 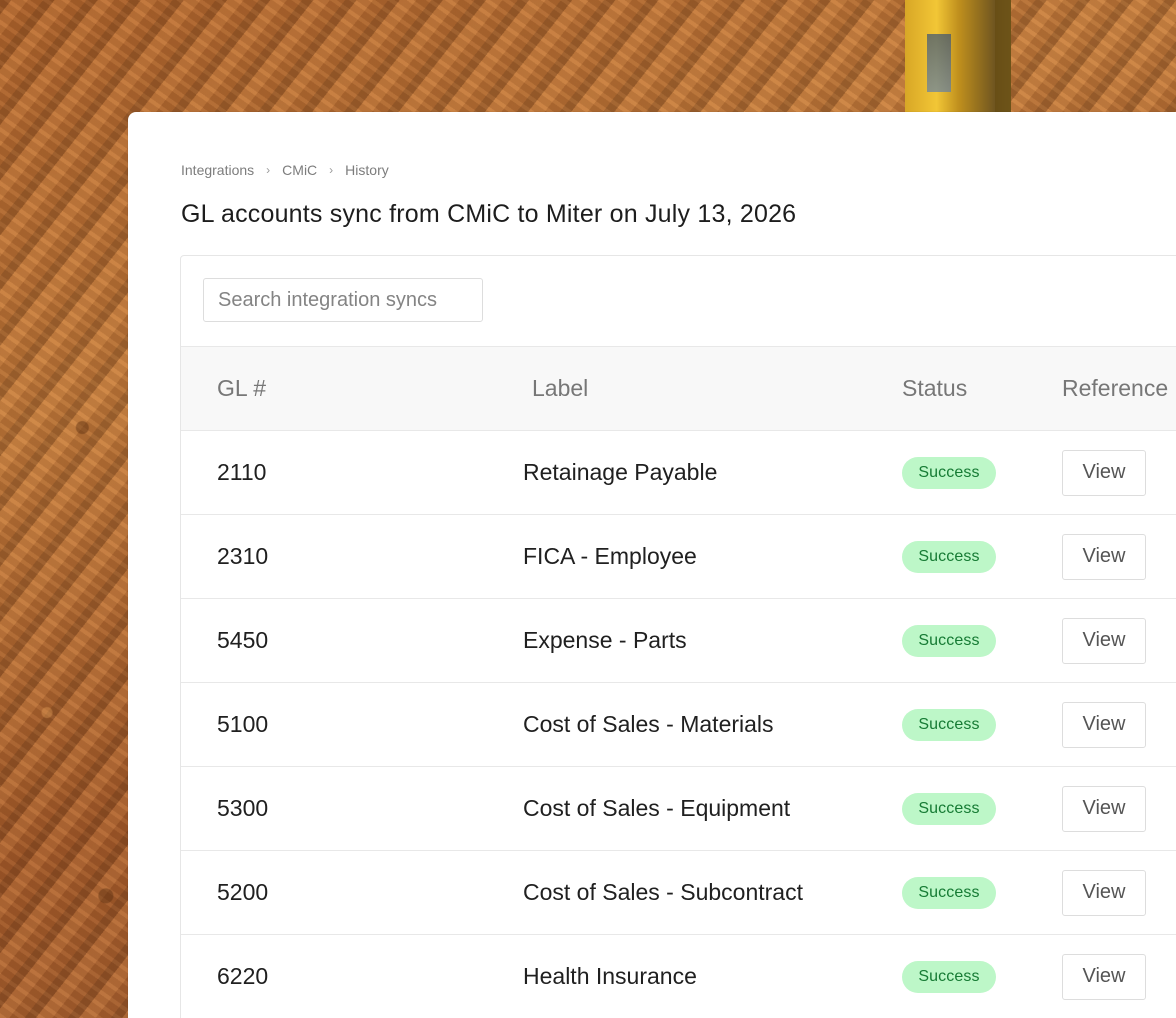 I want to click on label-cell: Health Insurance, so click(x=694, y=976).